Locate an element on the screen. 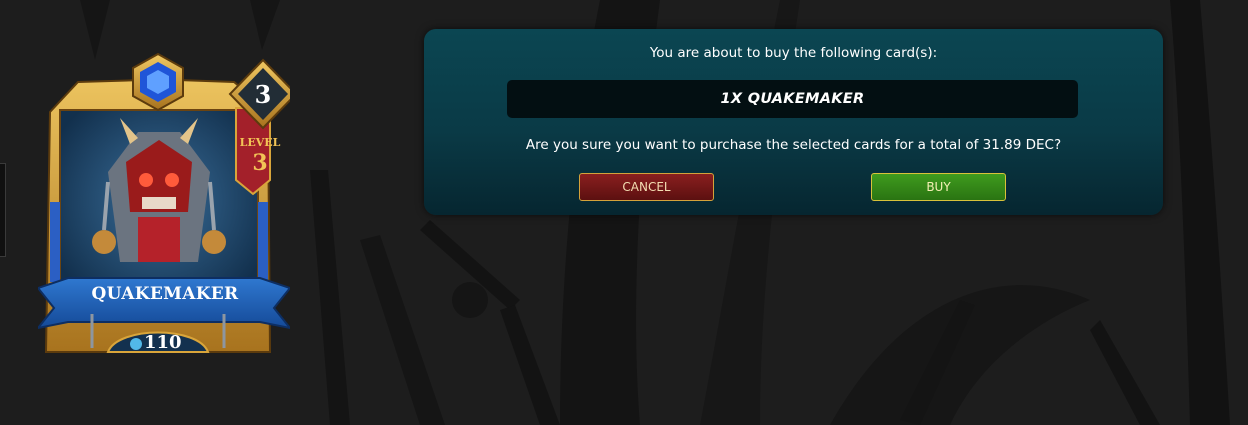 This screenshot has height=425, width=1248. cancel-button: CANCEL is located at coordinates (646, 187).